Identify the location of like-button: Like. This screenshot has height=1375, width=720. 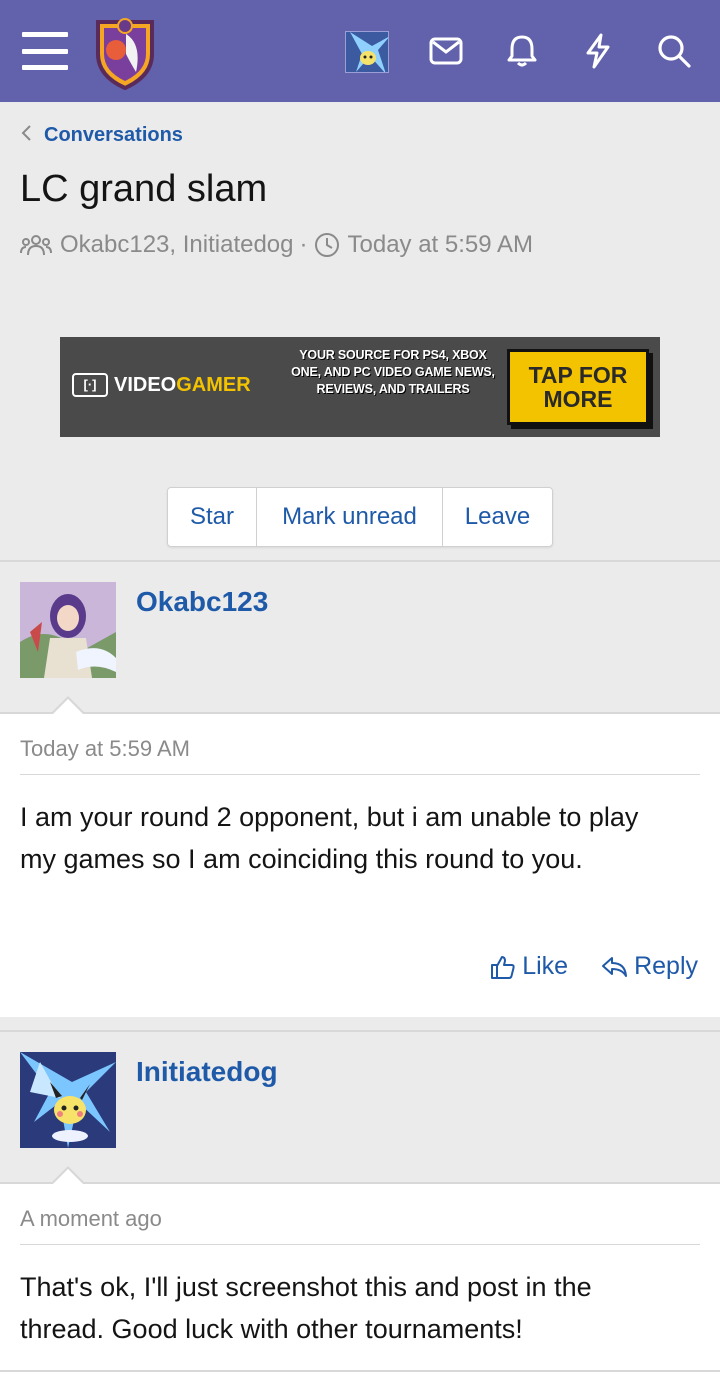
(529, 966).